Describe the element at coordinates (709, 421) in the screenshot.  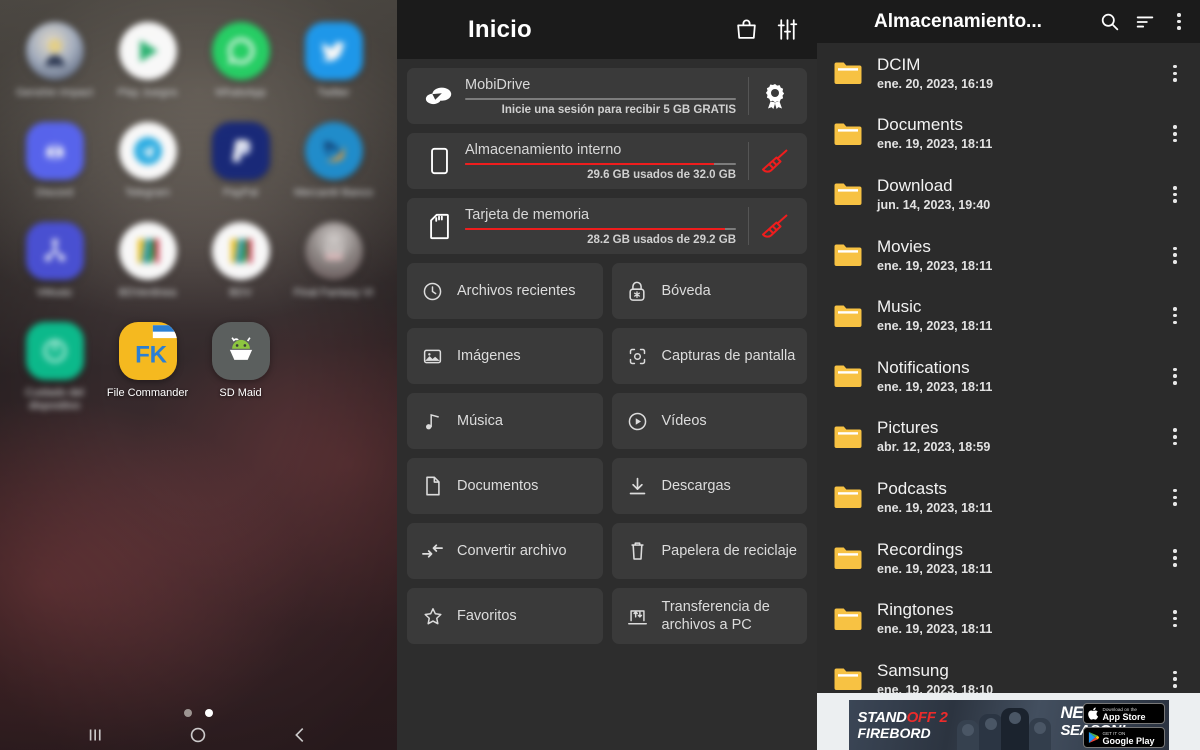
I see `tile-videos: Vídeos` at that location.